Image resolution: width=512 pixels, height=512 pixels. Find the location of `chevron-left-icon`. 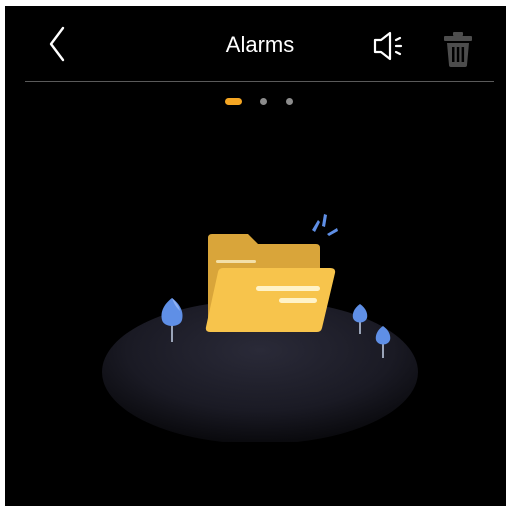

chevron-left-icon is located at coordinates (57, 44).